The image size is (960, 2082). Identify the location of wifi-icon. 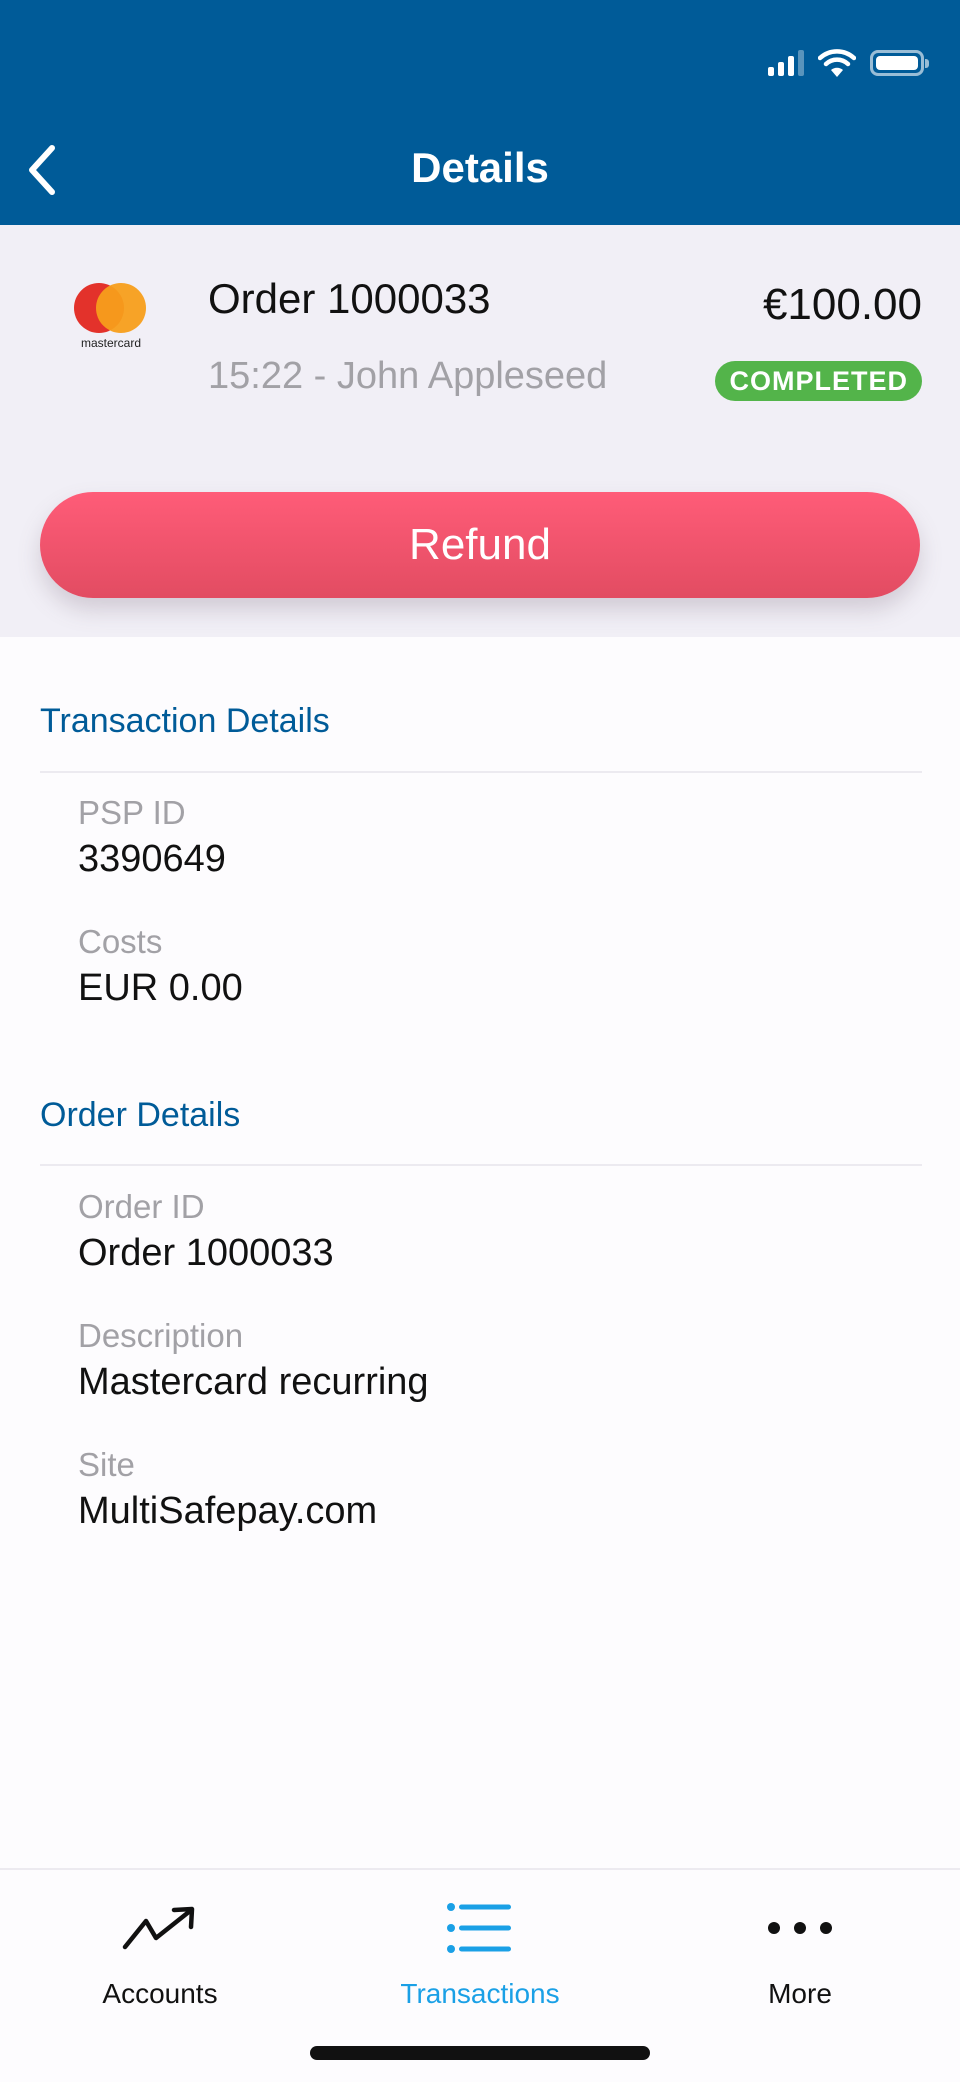
(837, 63).